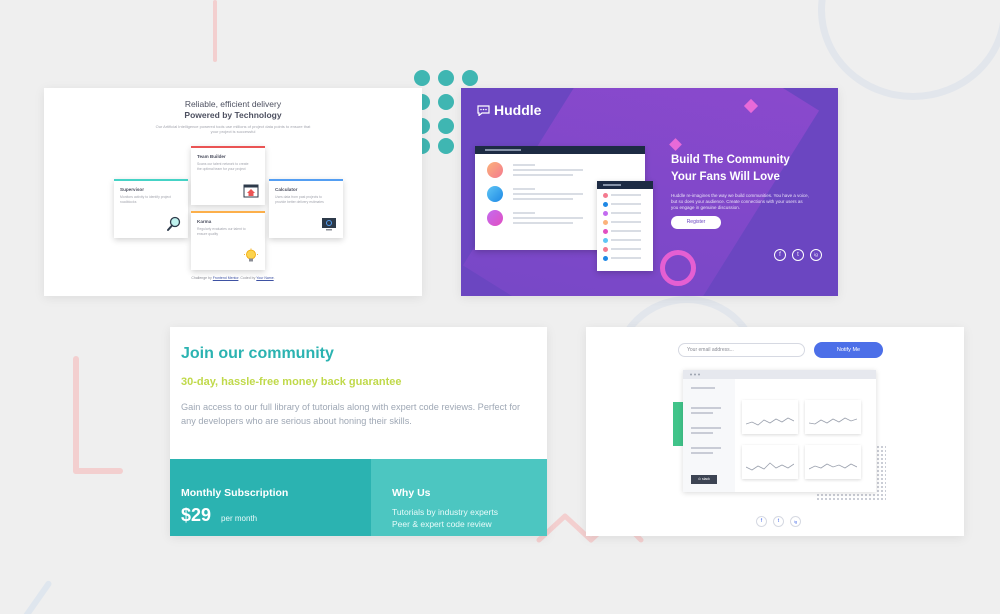 The width and height of the screenshot is (1000, 614). What do you see at coordinates (695, 374) in the screenshot?
I see `window-dots-icon` at bounding box center [695, 374].